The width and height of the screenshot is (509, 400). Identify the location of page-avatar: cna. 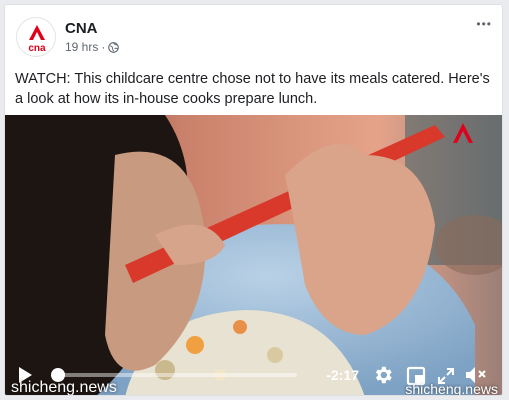
(36, 37).